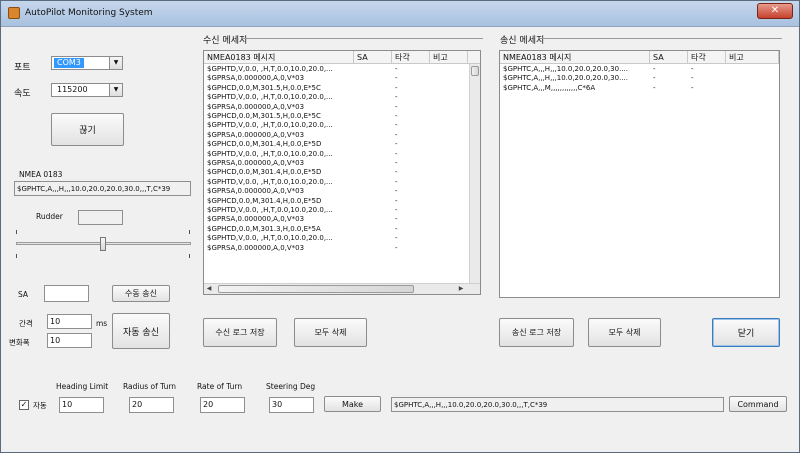  What do you see at coordinates (758, 404) in the screenshot?
I see `command-button: Command` at bounding box center [758, 404].